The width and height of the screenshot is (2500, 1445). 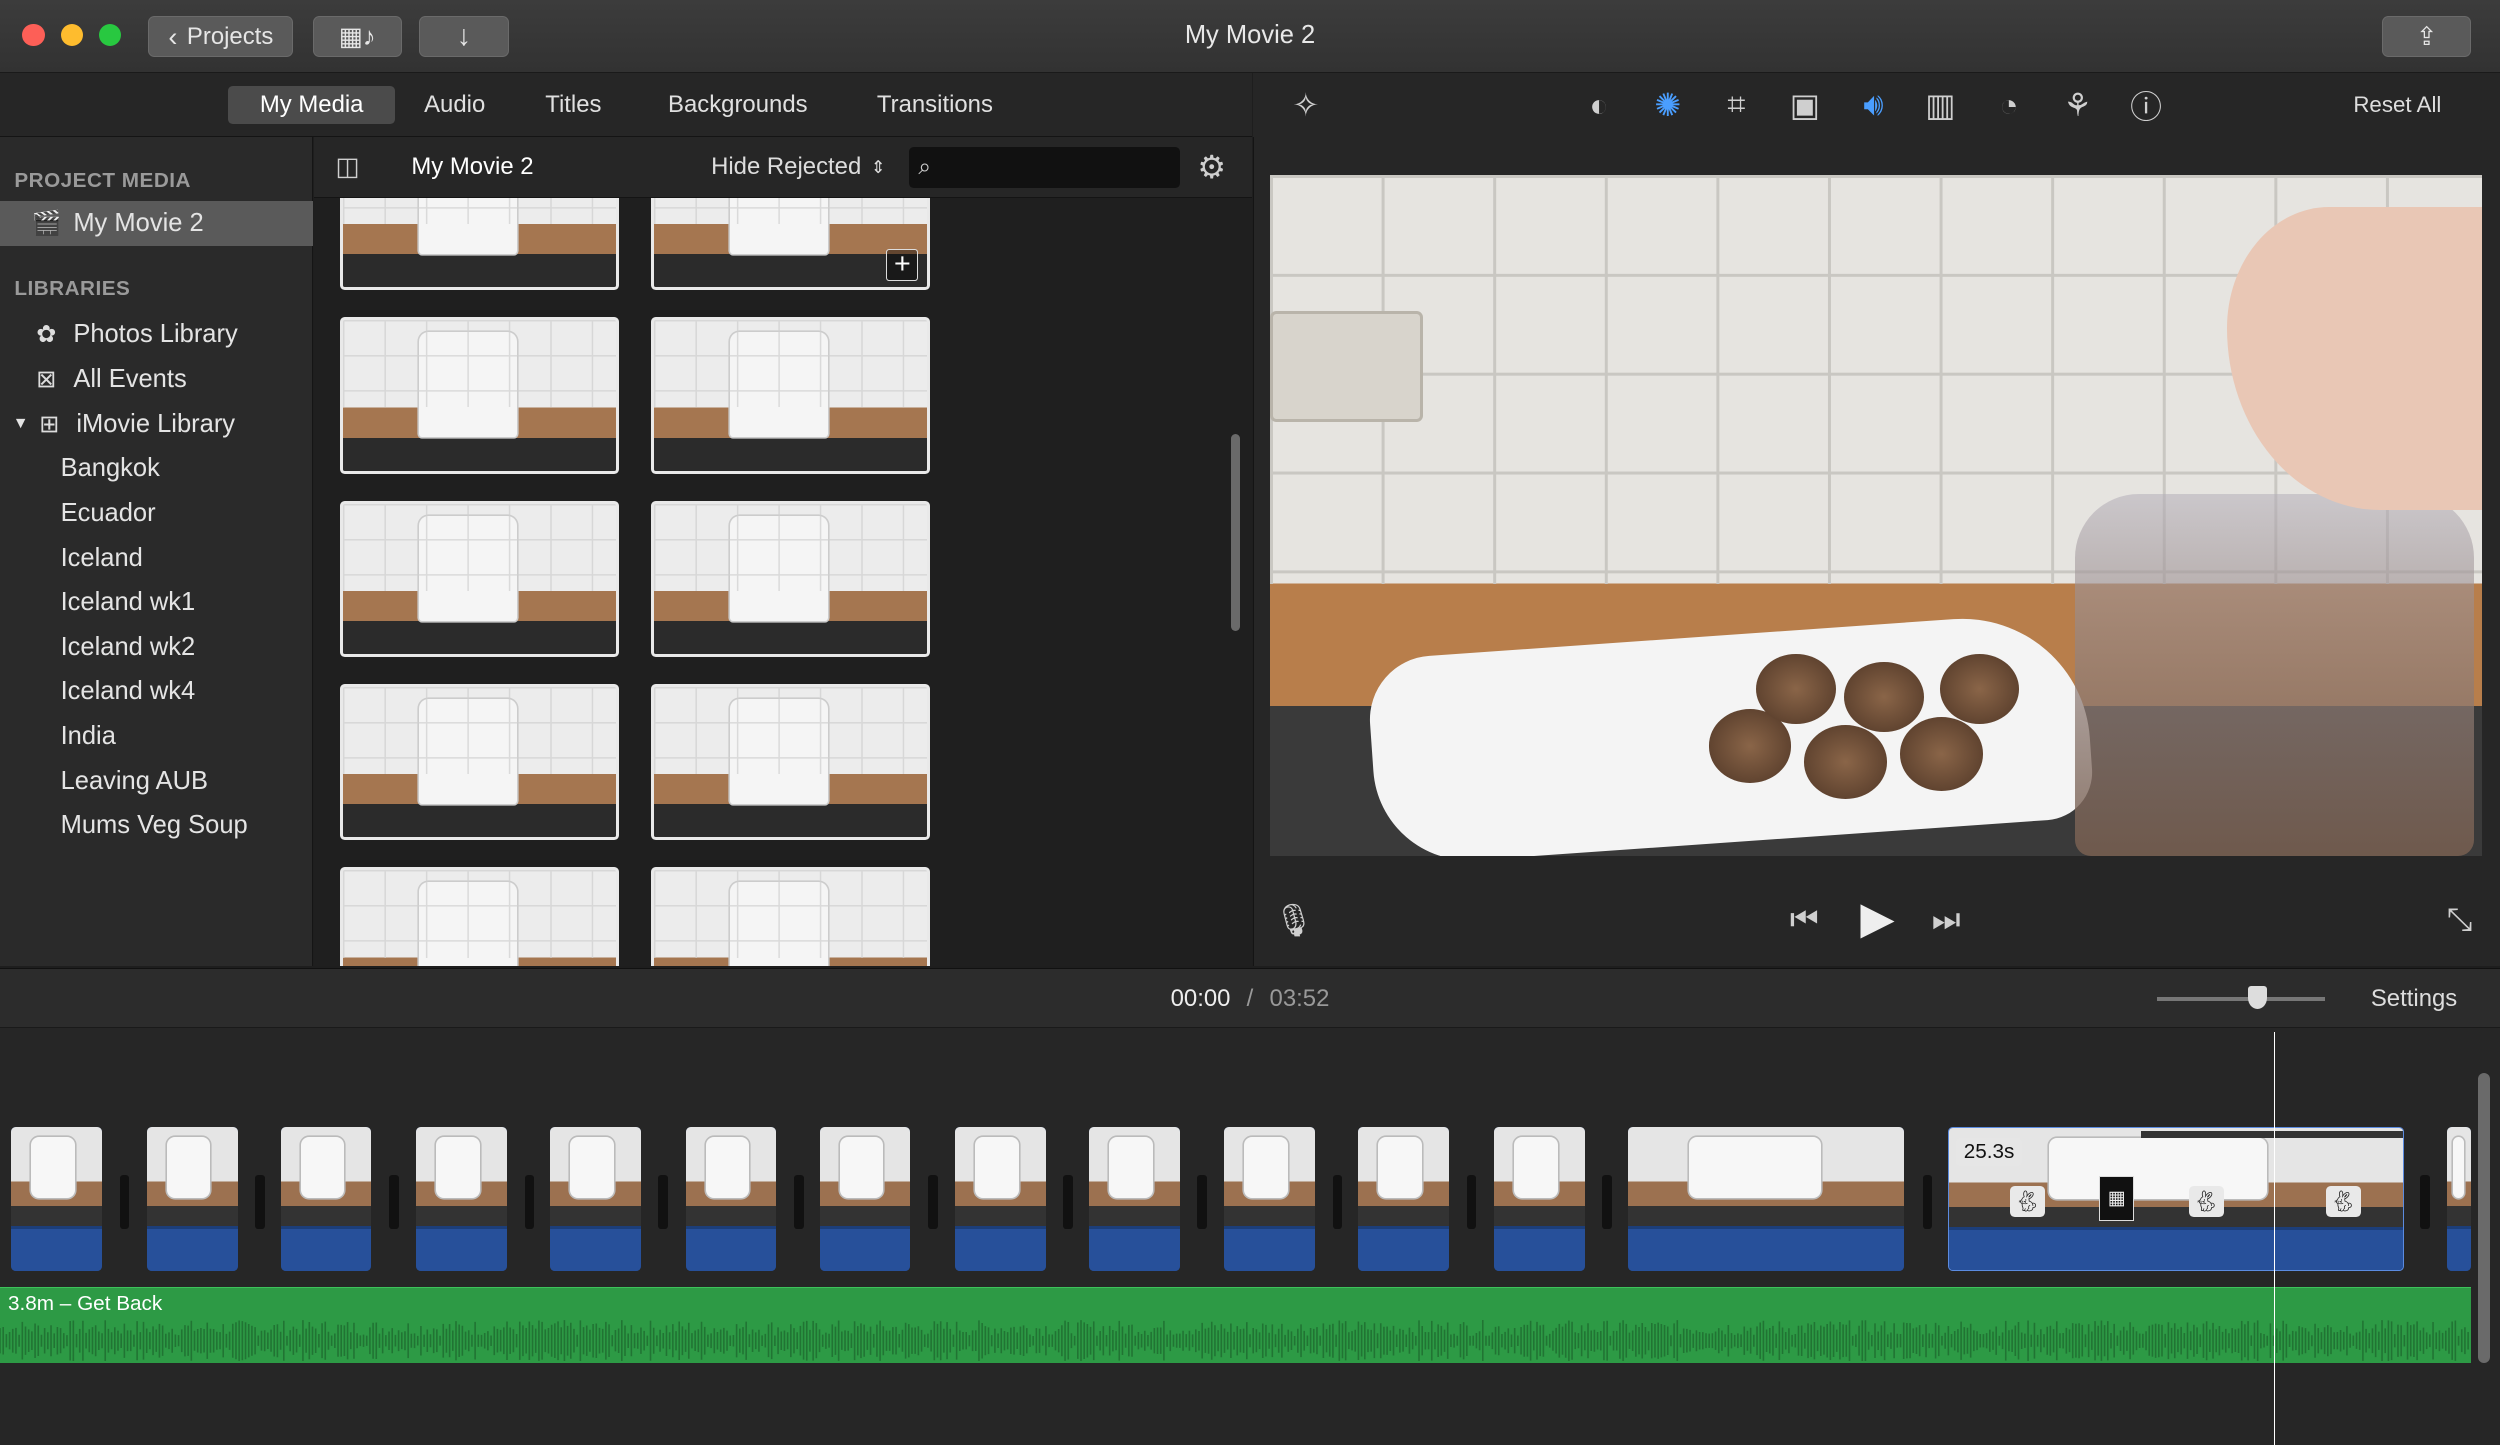 I want to click on skip-back-icon: ⏮, so click(x=1804, y=919).